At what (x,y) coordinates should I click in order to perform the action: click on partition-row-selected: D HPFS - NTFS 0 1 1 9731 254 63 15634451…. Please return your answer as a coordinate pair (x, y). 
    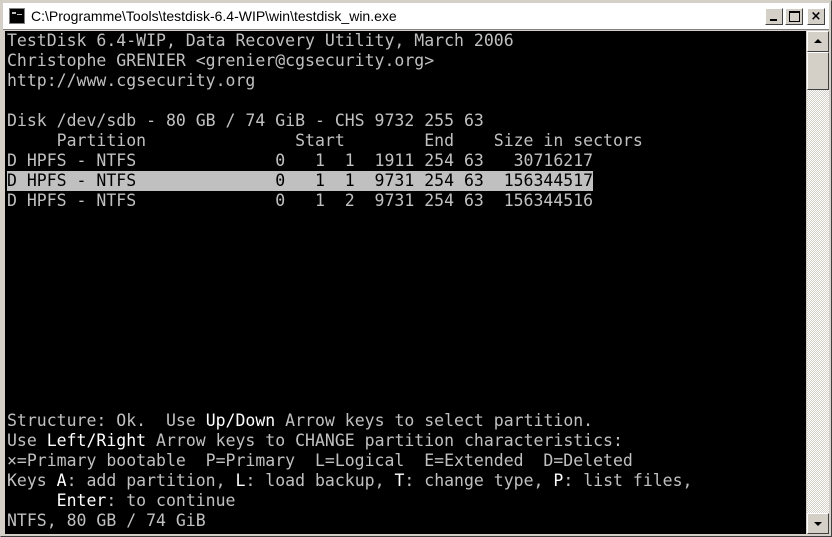
    Looking at the image, I should click on (300, 181).